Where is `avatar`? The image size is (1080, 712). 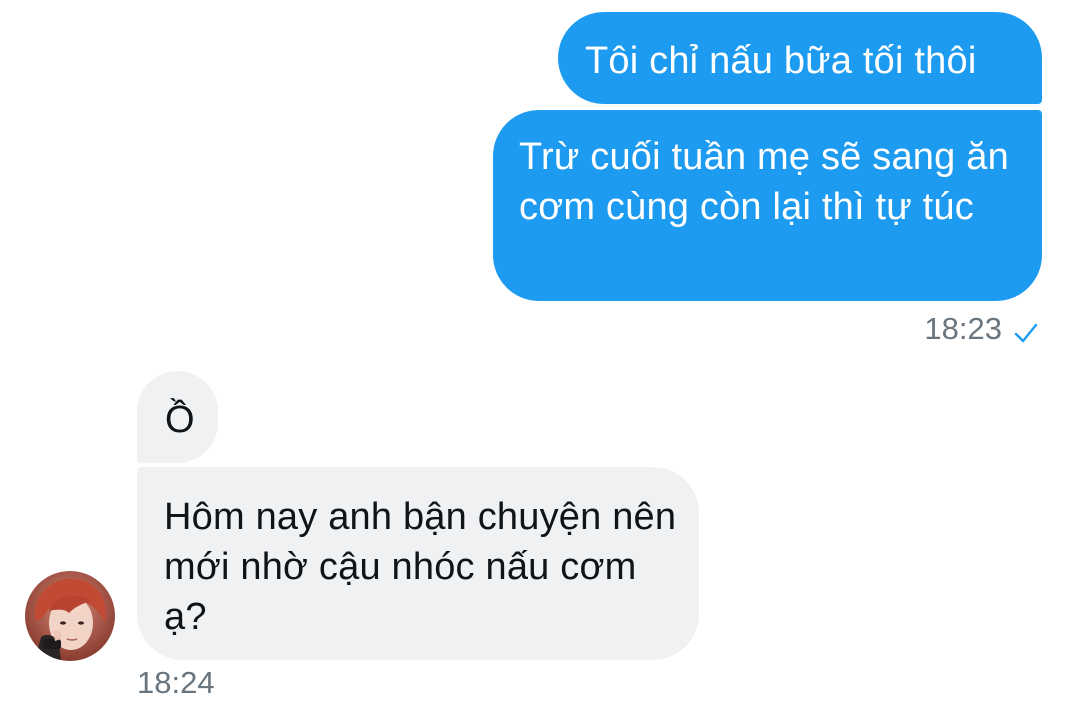 avatar is located at coordinates (70, 616).